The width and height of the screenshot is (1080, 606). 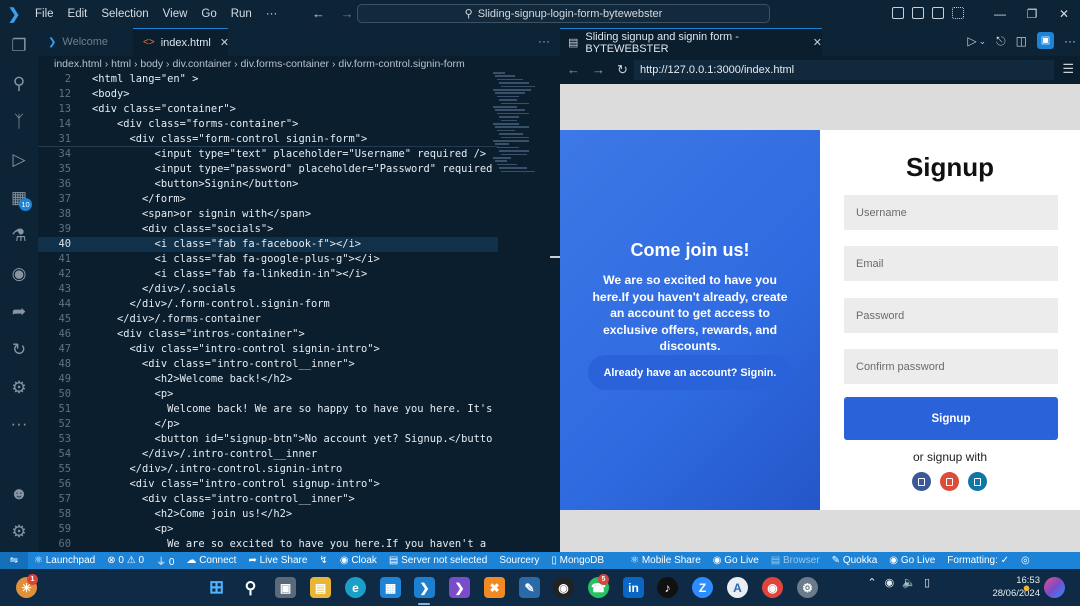 I want to click on code-line: 58 <h2>Come join us!</h2>, so click(x=268, y=514).